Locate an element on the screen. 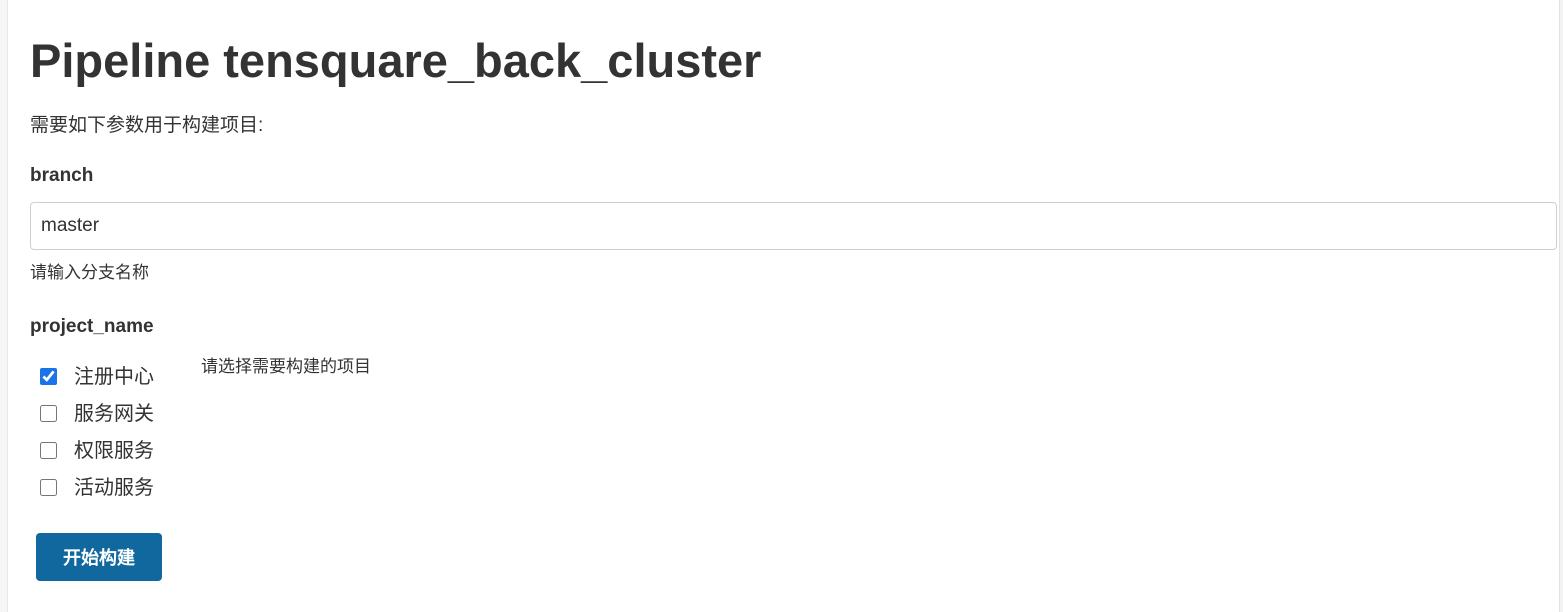  project-option-label: 权限服务 is located at coordinates (114, 451).